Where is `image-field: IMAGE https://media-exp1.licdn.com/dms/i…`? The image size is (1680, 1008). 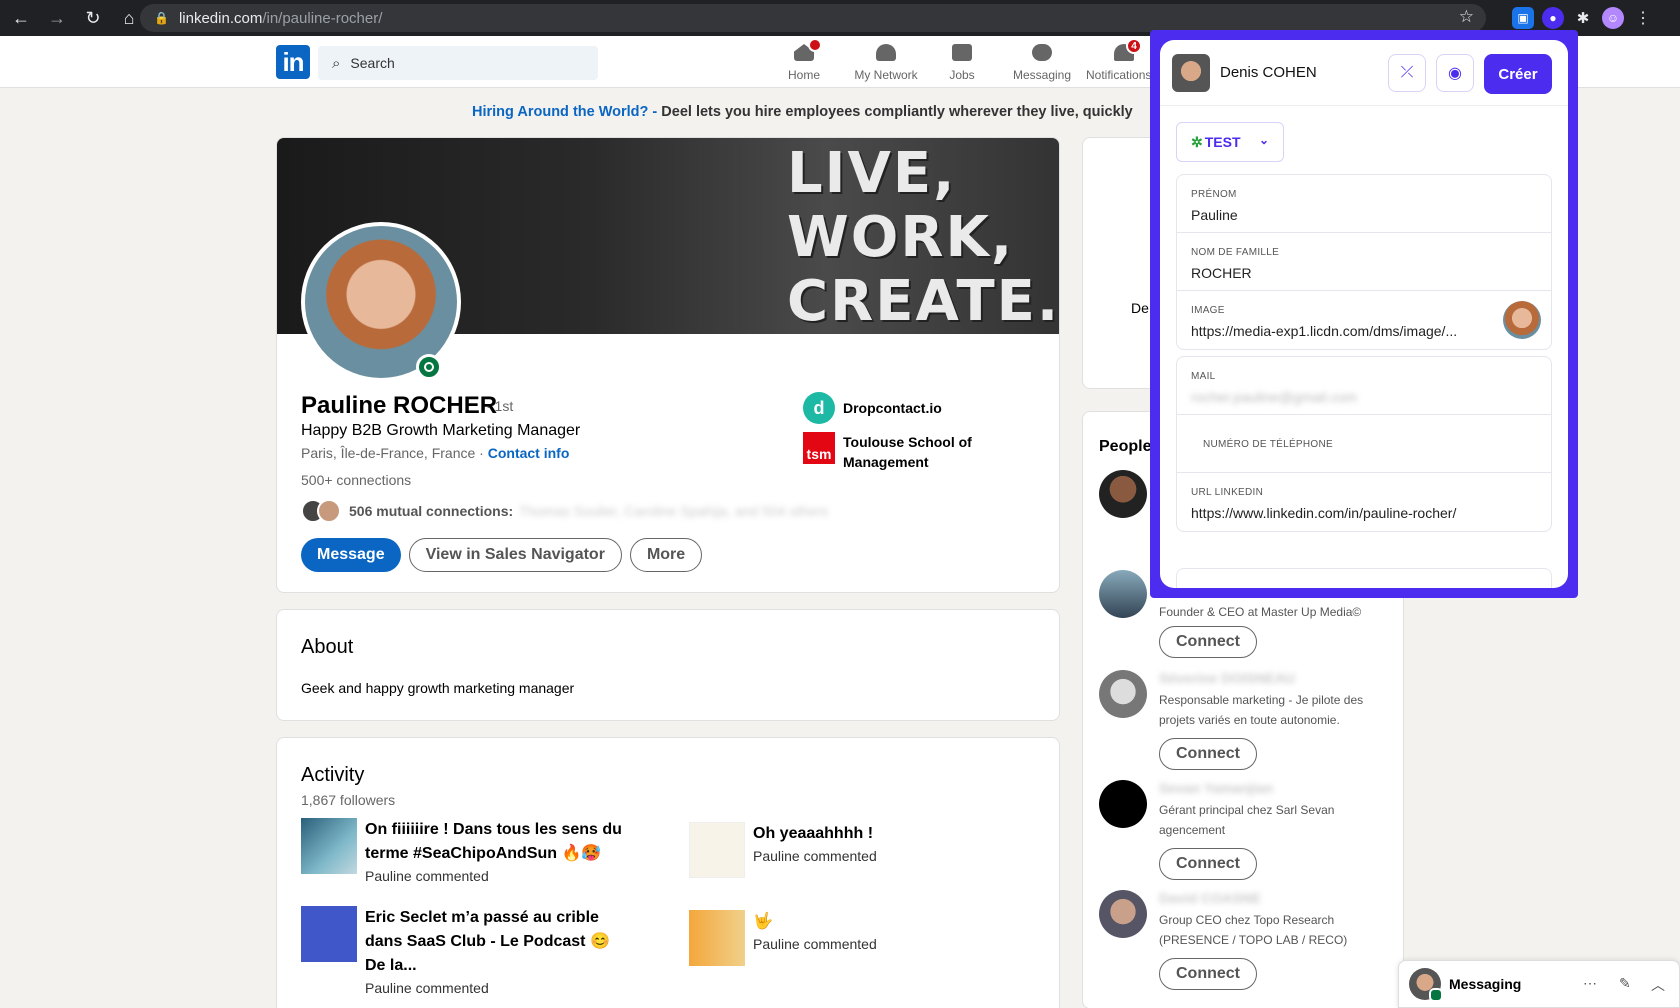 image-field: IMAGE https://media-exp1.licdn.com/dms/i… is located at coordinates (1364, 320).